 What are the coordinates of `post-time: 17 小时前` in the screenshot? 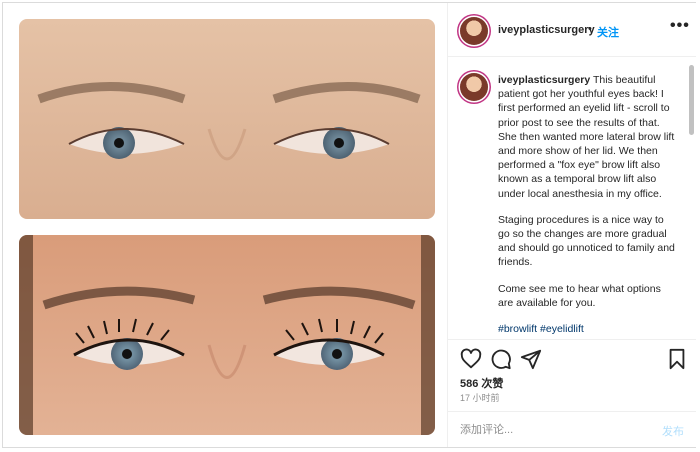 It's located at (480, 397).